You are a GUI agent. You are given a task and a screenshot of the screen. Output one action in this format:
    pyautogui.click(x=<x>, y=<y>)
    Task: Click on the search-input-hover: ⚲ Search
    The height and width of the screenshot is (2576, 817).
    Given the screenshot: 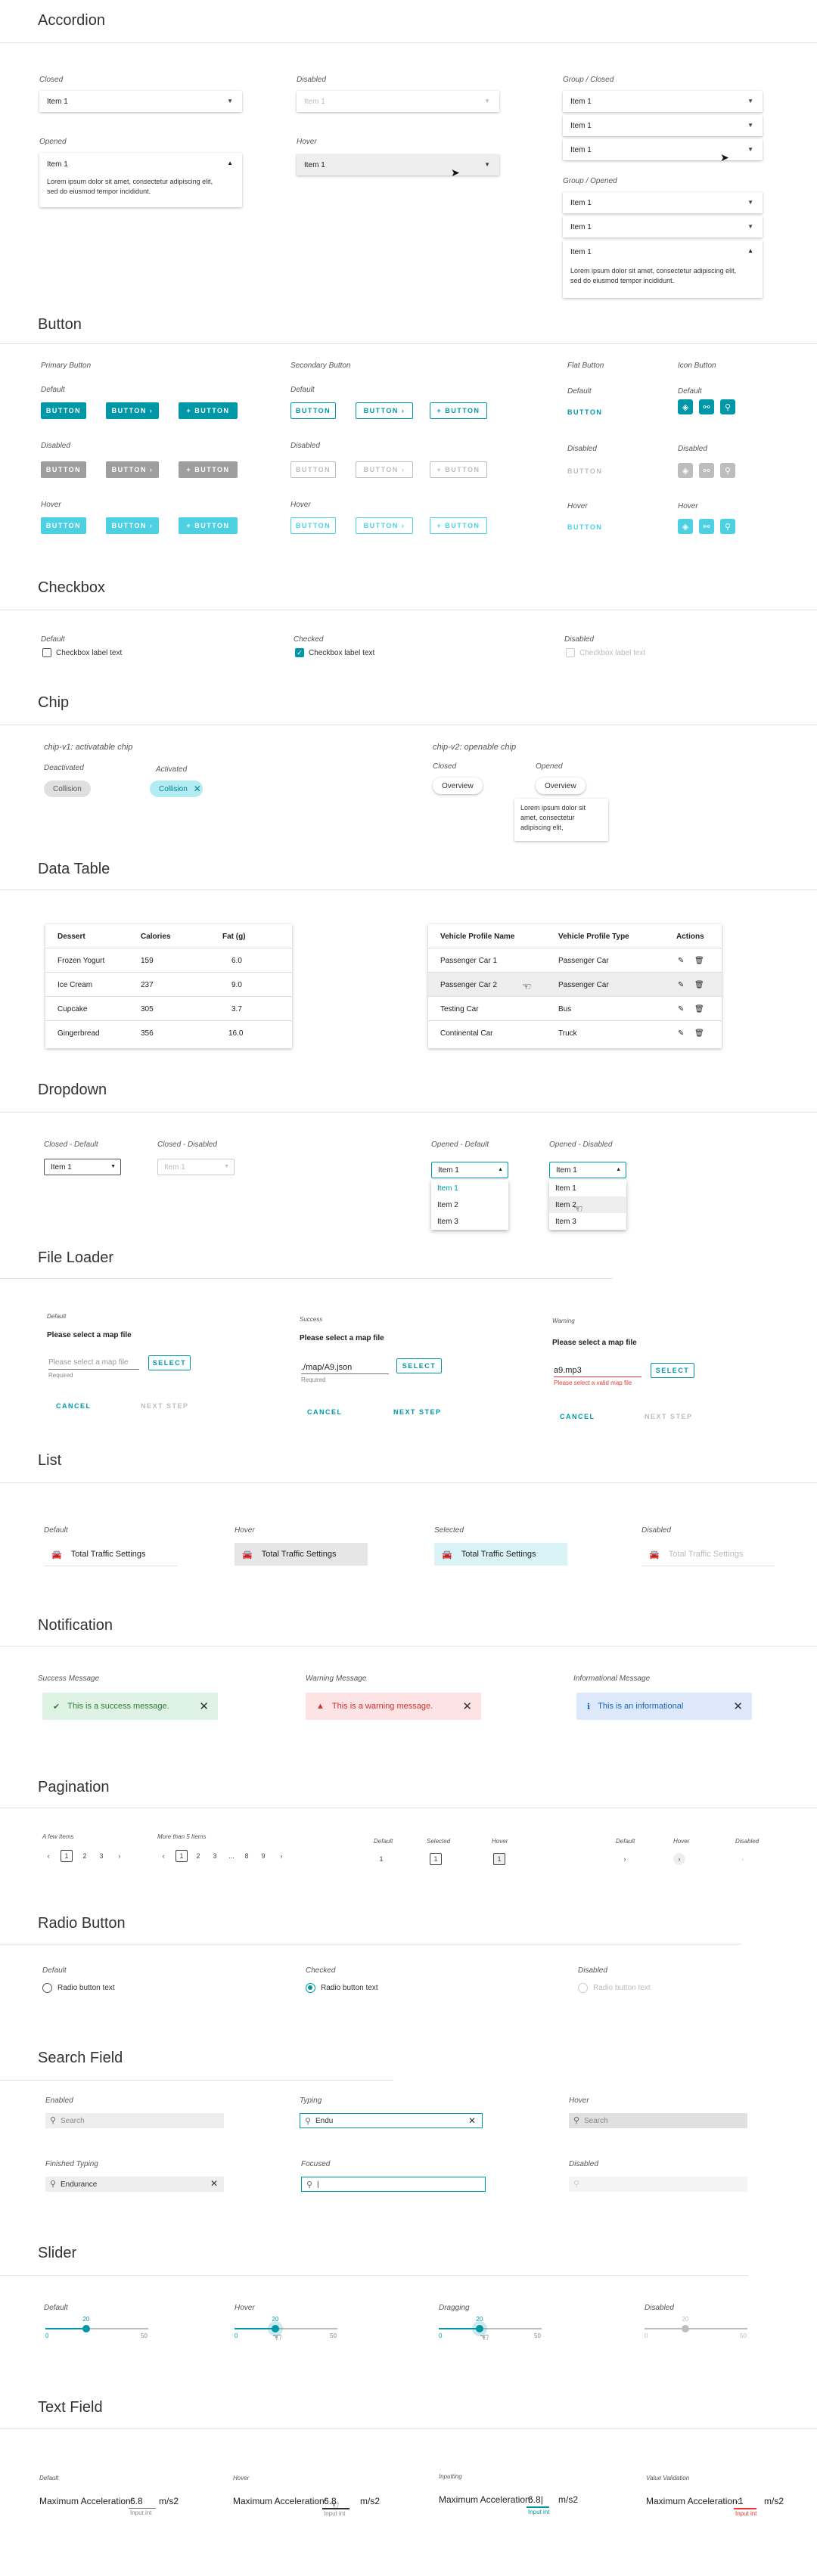 What is the action you would take?
    pyautogui.click(x=658, y=2120)
    